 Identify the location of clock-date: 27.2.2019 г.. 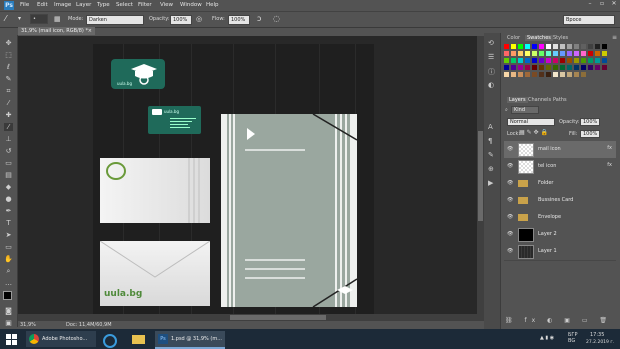
(600, 342).